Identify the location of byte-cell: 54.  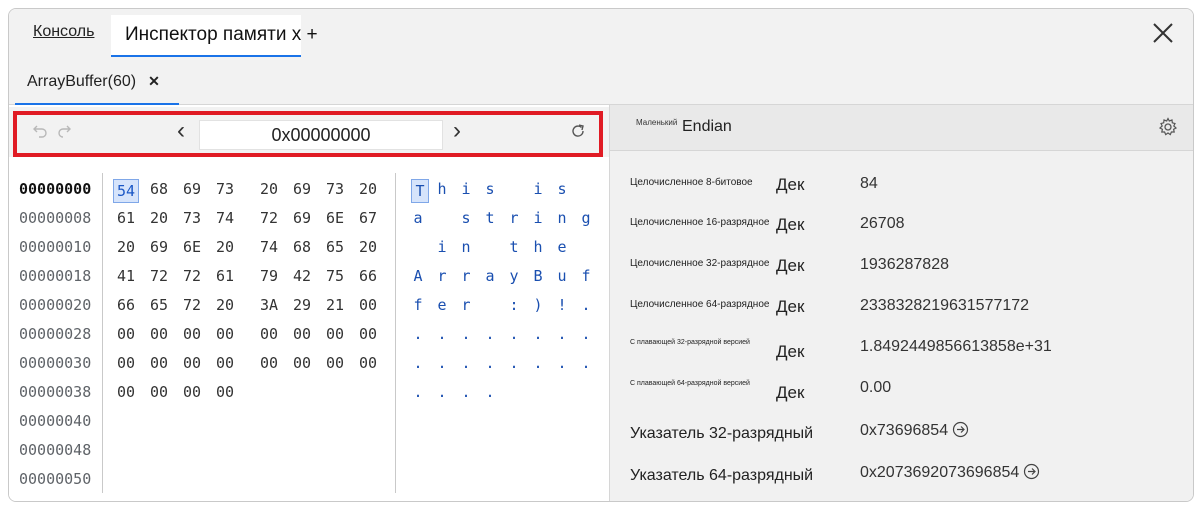
(126, 191).